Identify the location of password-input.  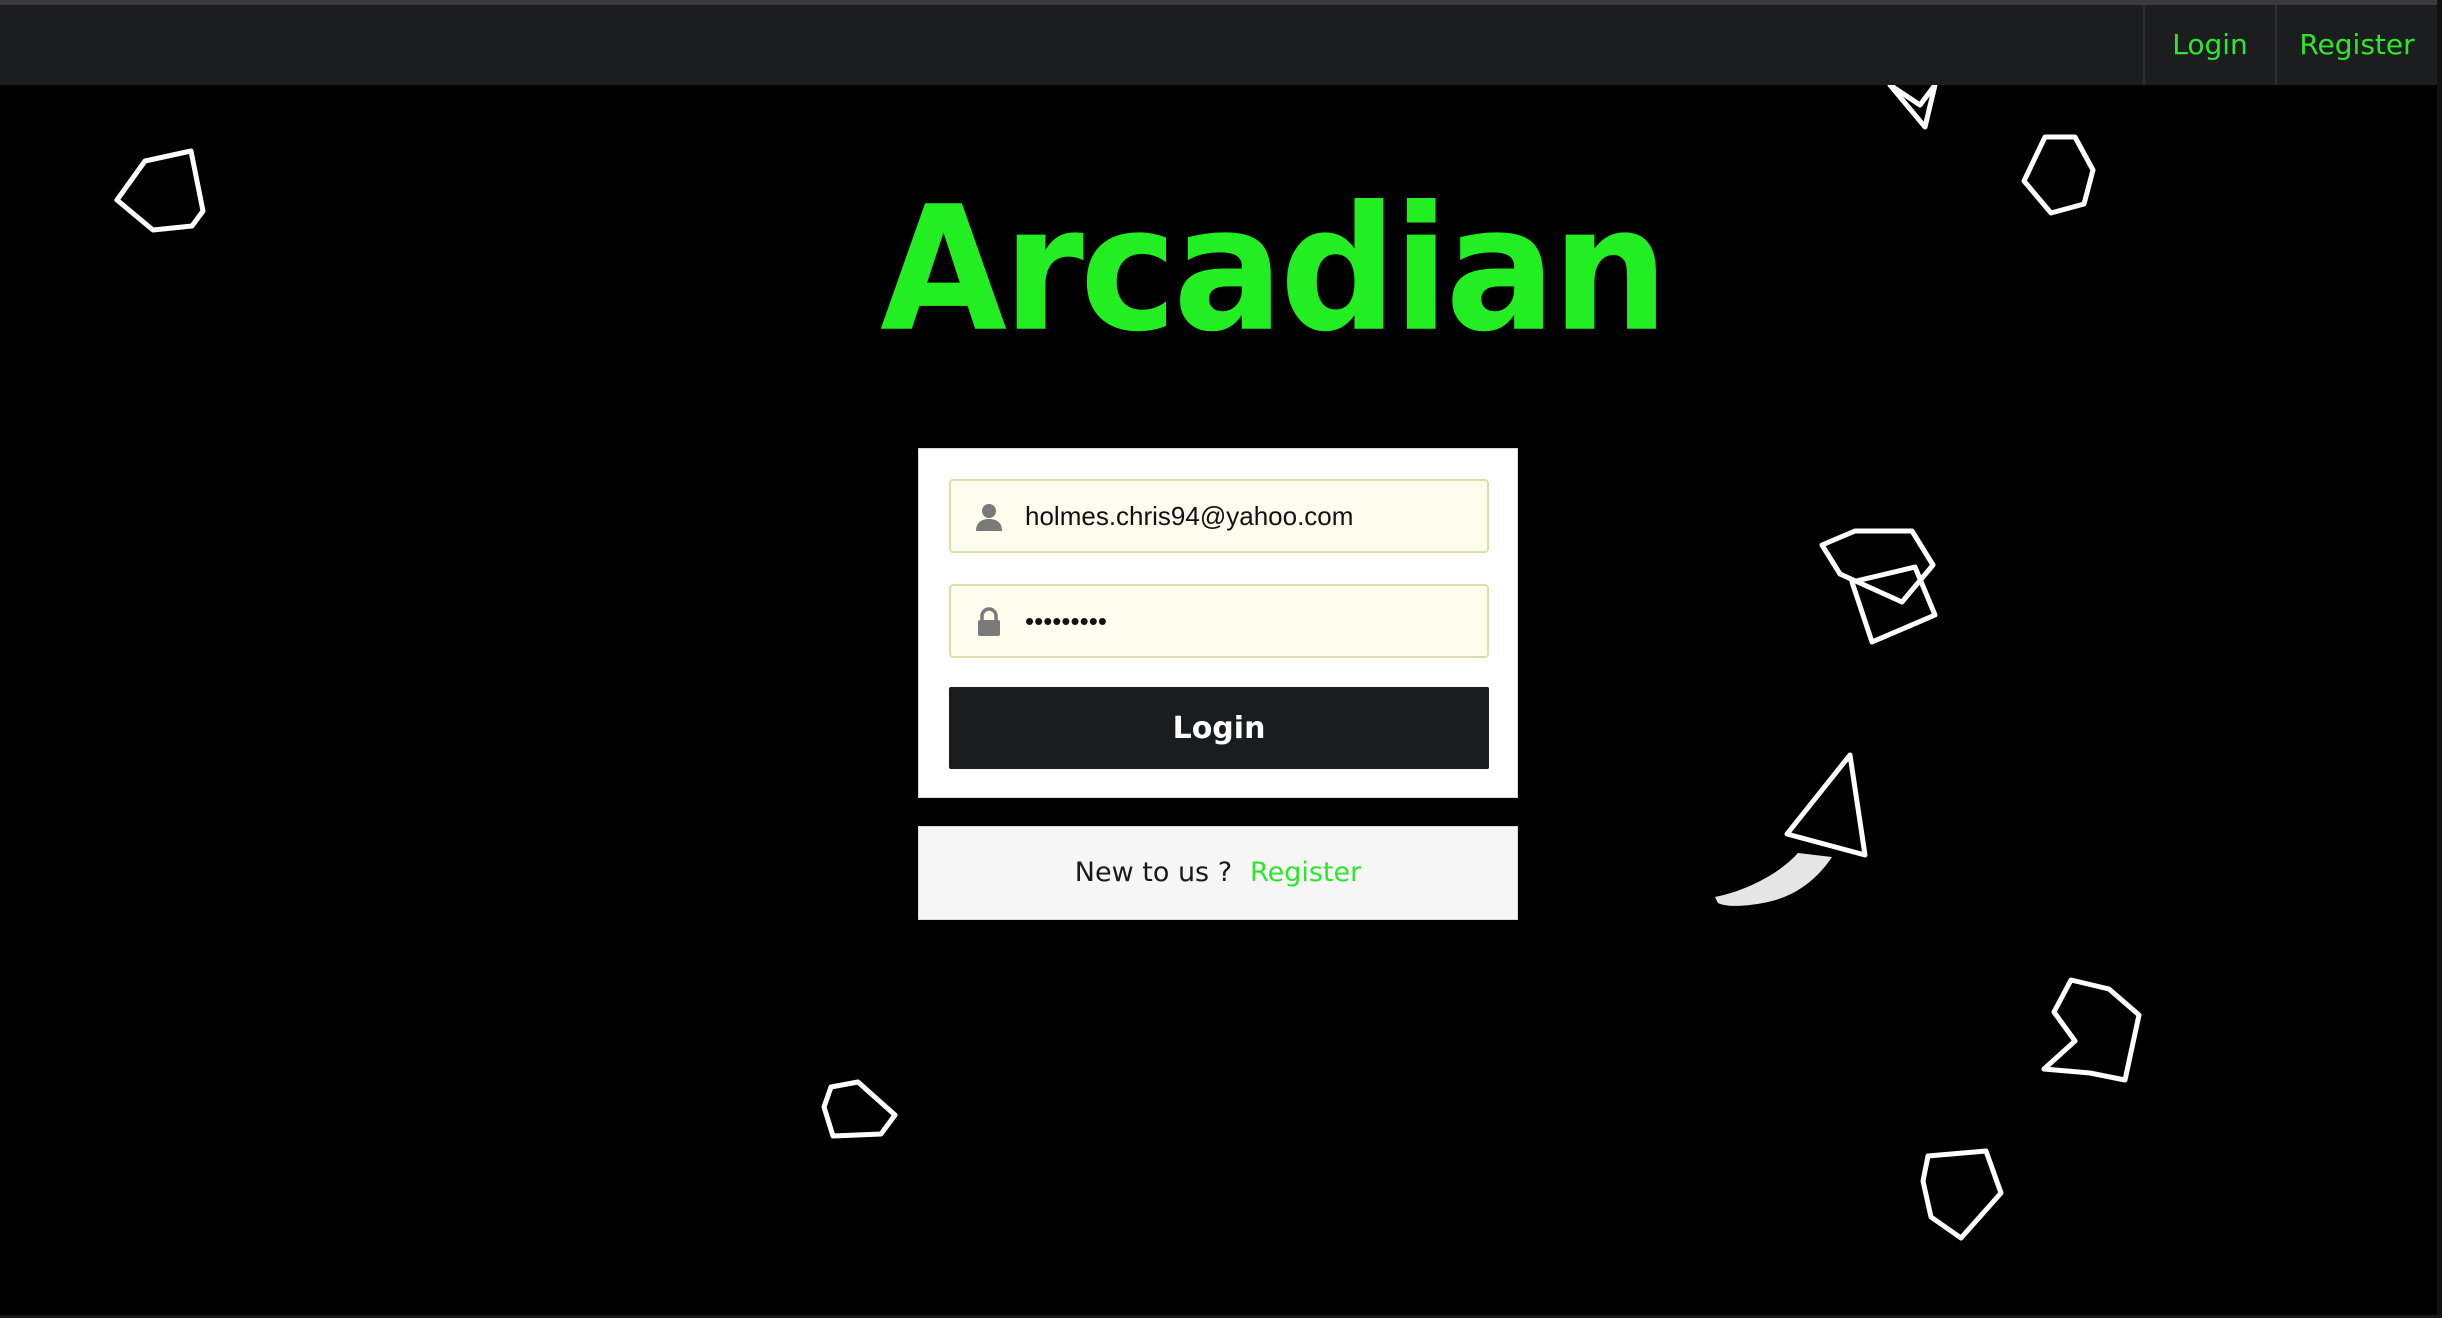
(1245, 621).